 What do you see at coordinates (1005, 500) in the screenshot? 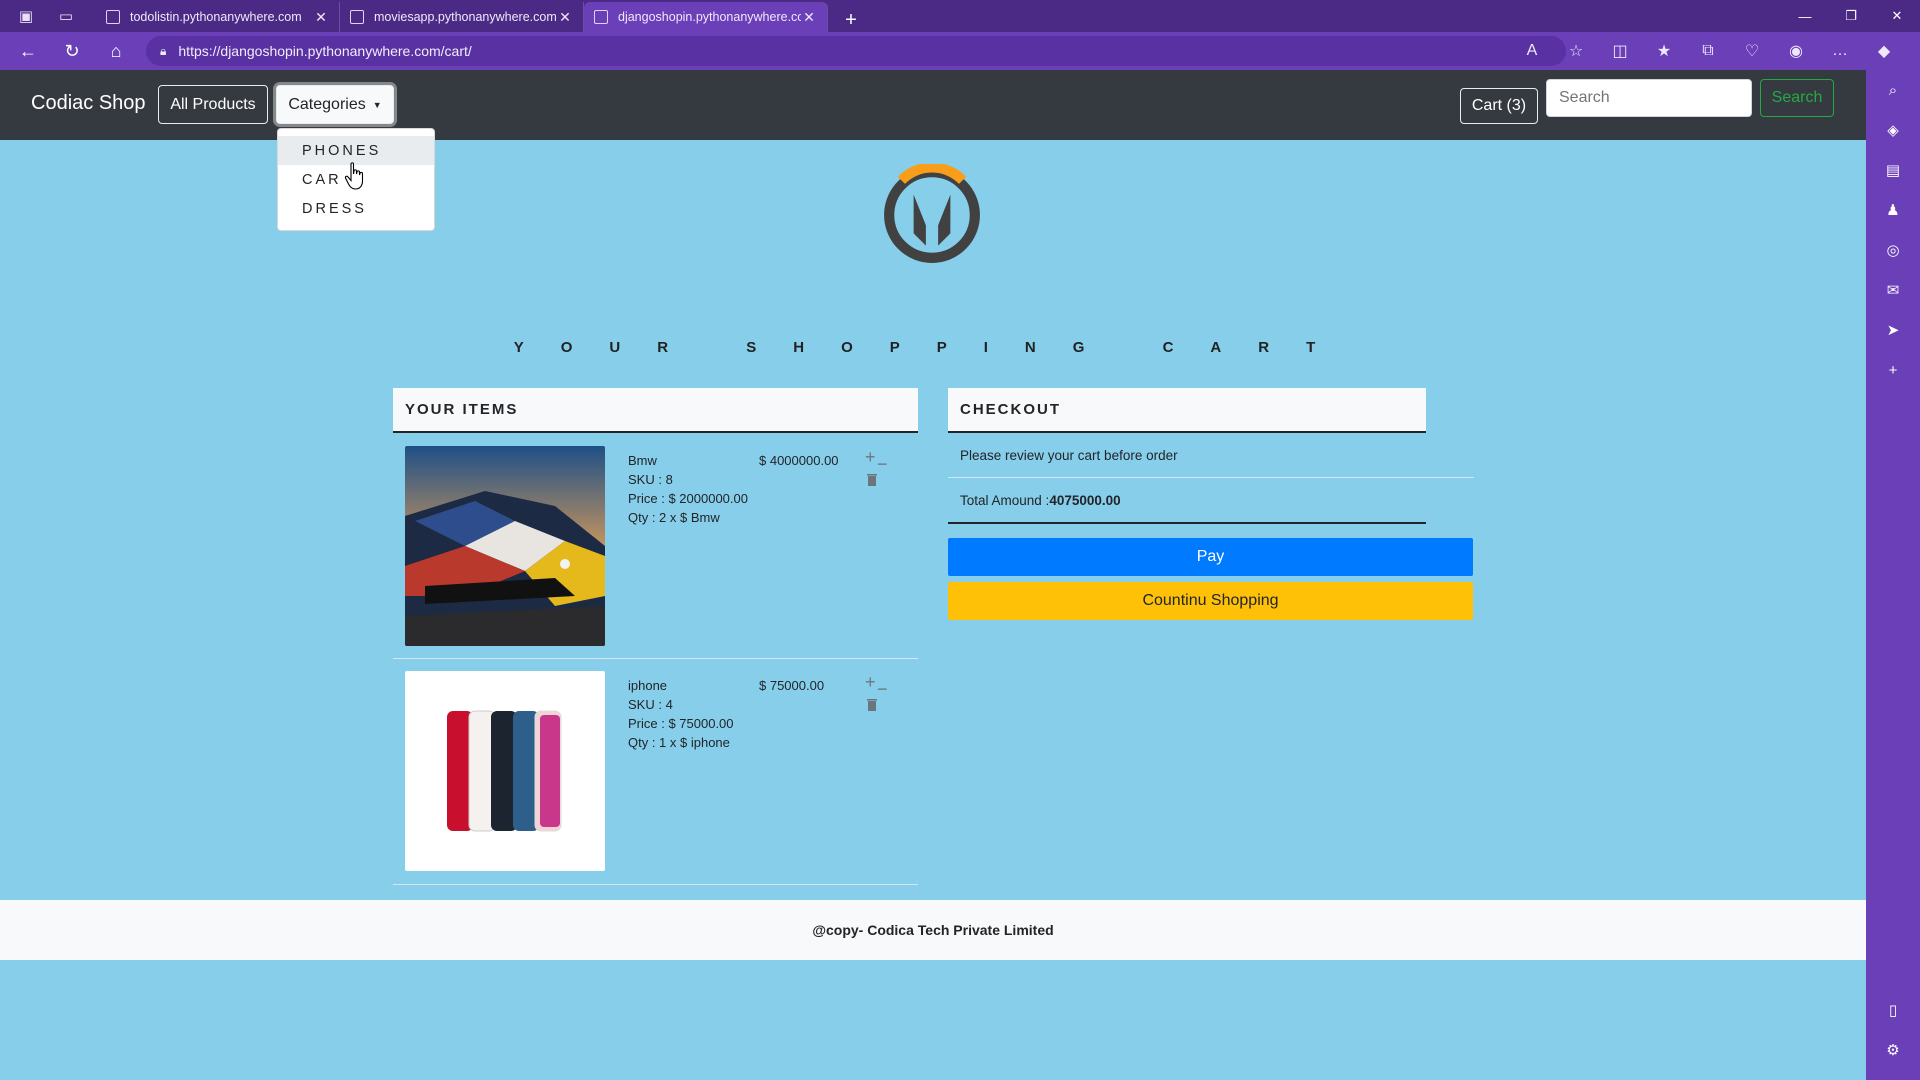
I see `total-label: Total Amound :` at bounding box center [1005, 500].